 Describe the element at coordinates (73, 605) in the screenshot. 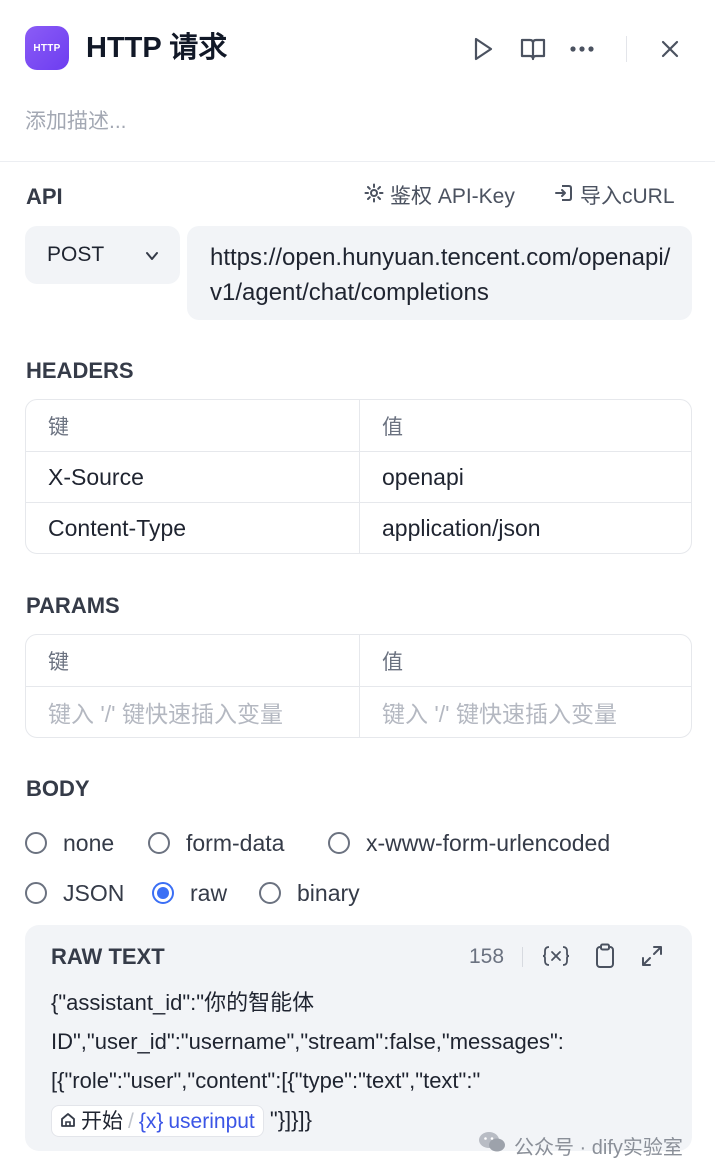

I see `params-section-title: PARAMS` at that location.